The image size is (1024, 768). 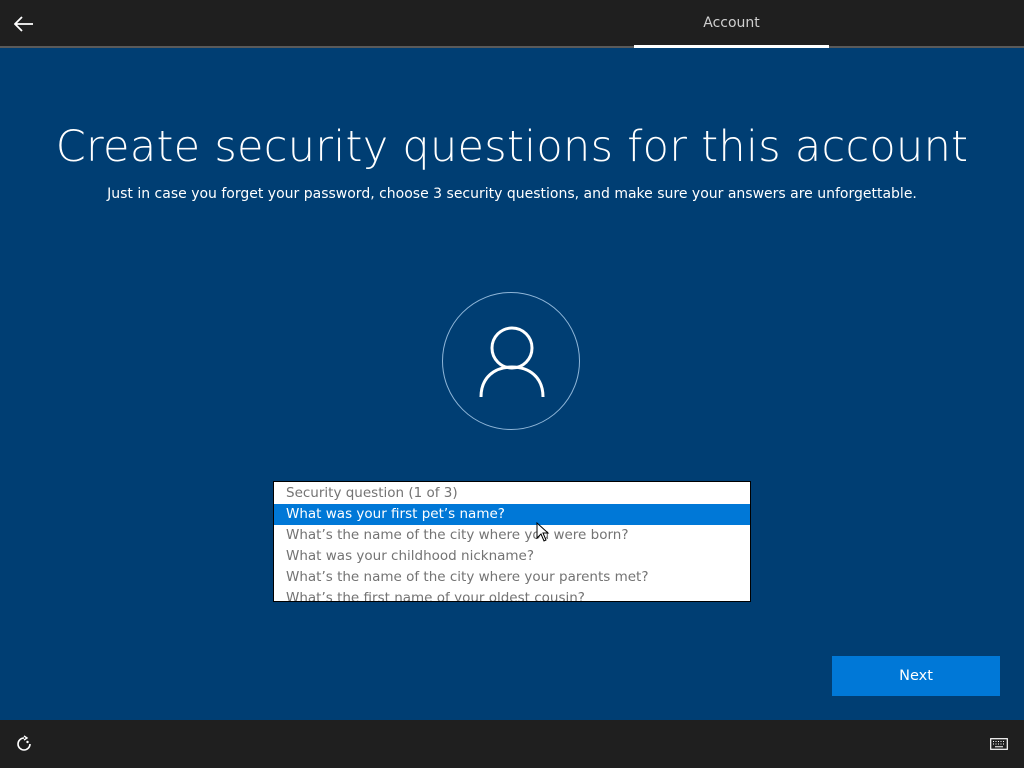 What do you see at coordinates (512, 24) in the screenshot?
I see `top-bar: Account` at bounding box center [512, 24].